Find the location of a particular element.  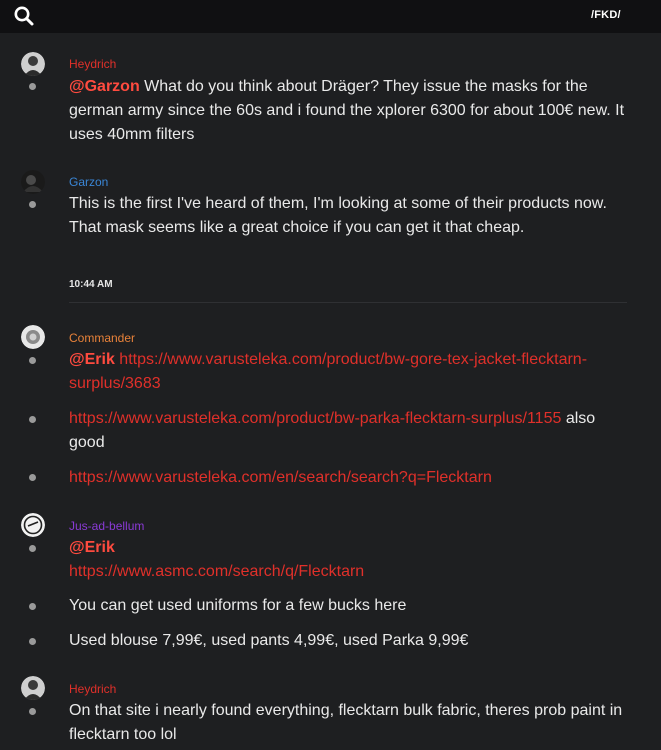

author-name: Commander is located at coordinates (102, 338).